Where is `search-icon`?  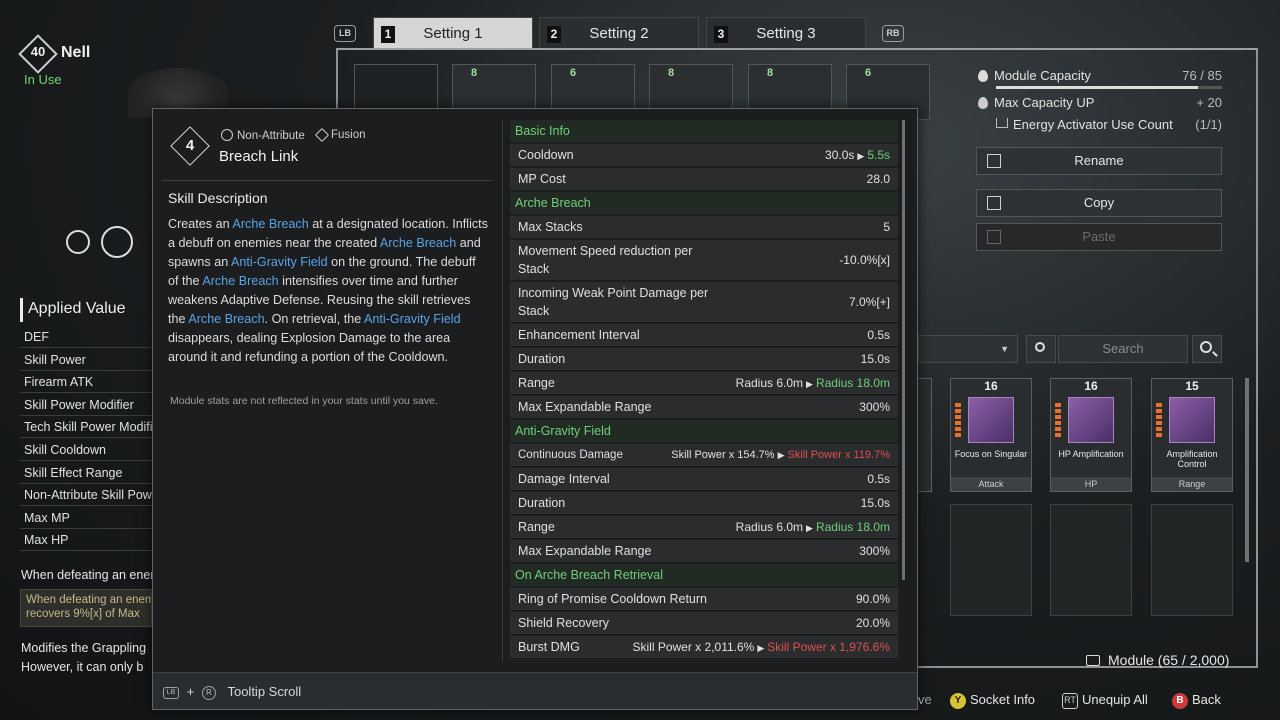 search-icon is located at coordinates (1206, 347).